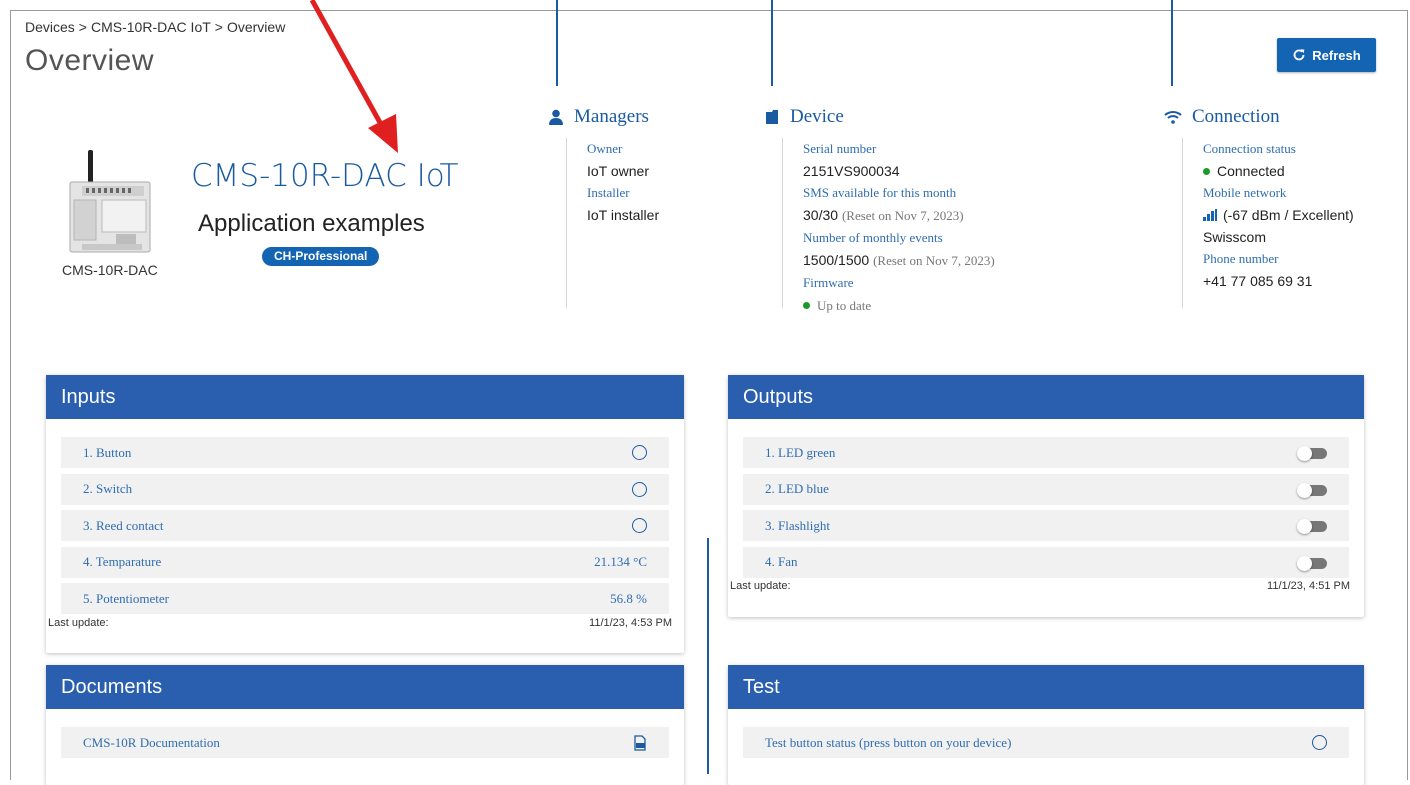 The width and height of the screenshot is (1410, 785). What do you see at coordinates (50, 27) in the screenshot?
I see `breadcrumb-devices: Devices` at bounding box center [50, 27].